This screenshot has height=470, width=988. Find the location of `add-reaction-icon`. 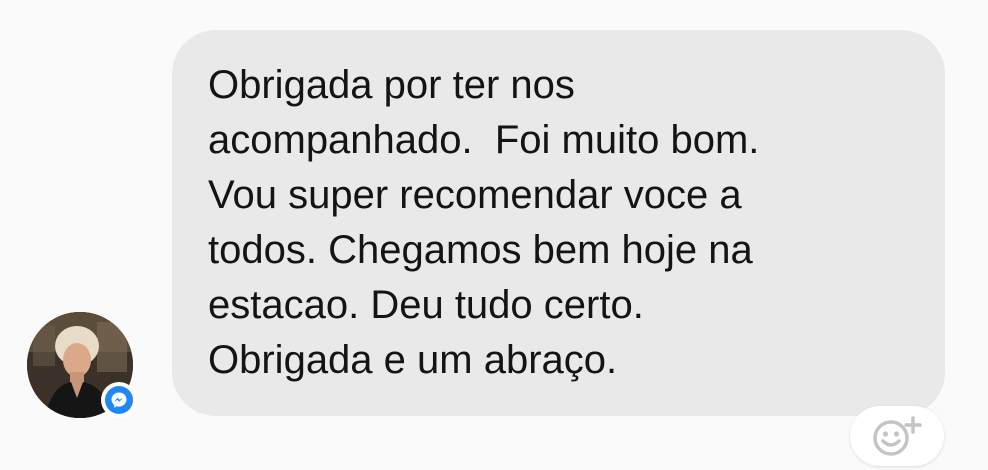

add-reaction-icon is located at coordinates (897, 436).